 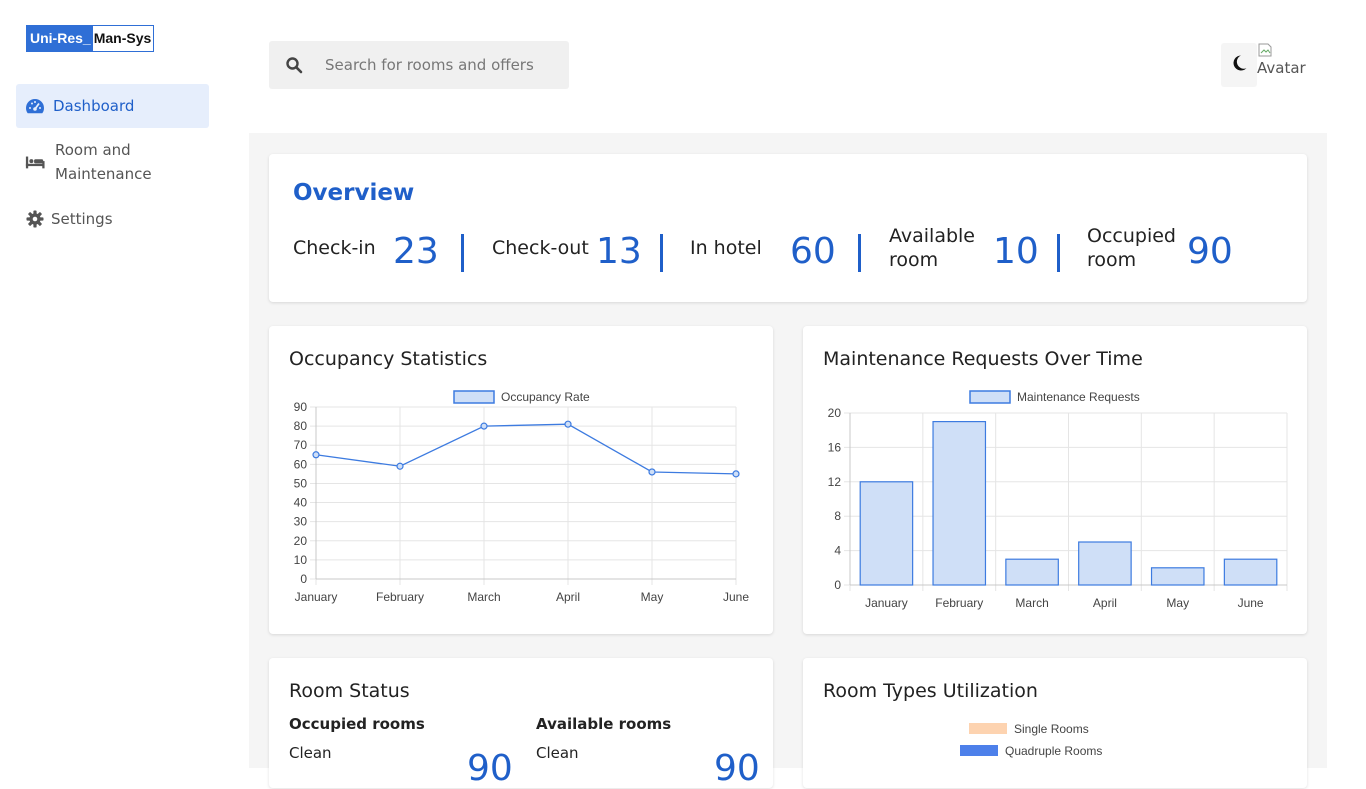 I want to click on y-tick-label: 4, so click(x=837, y=551).